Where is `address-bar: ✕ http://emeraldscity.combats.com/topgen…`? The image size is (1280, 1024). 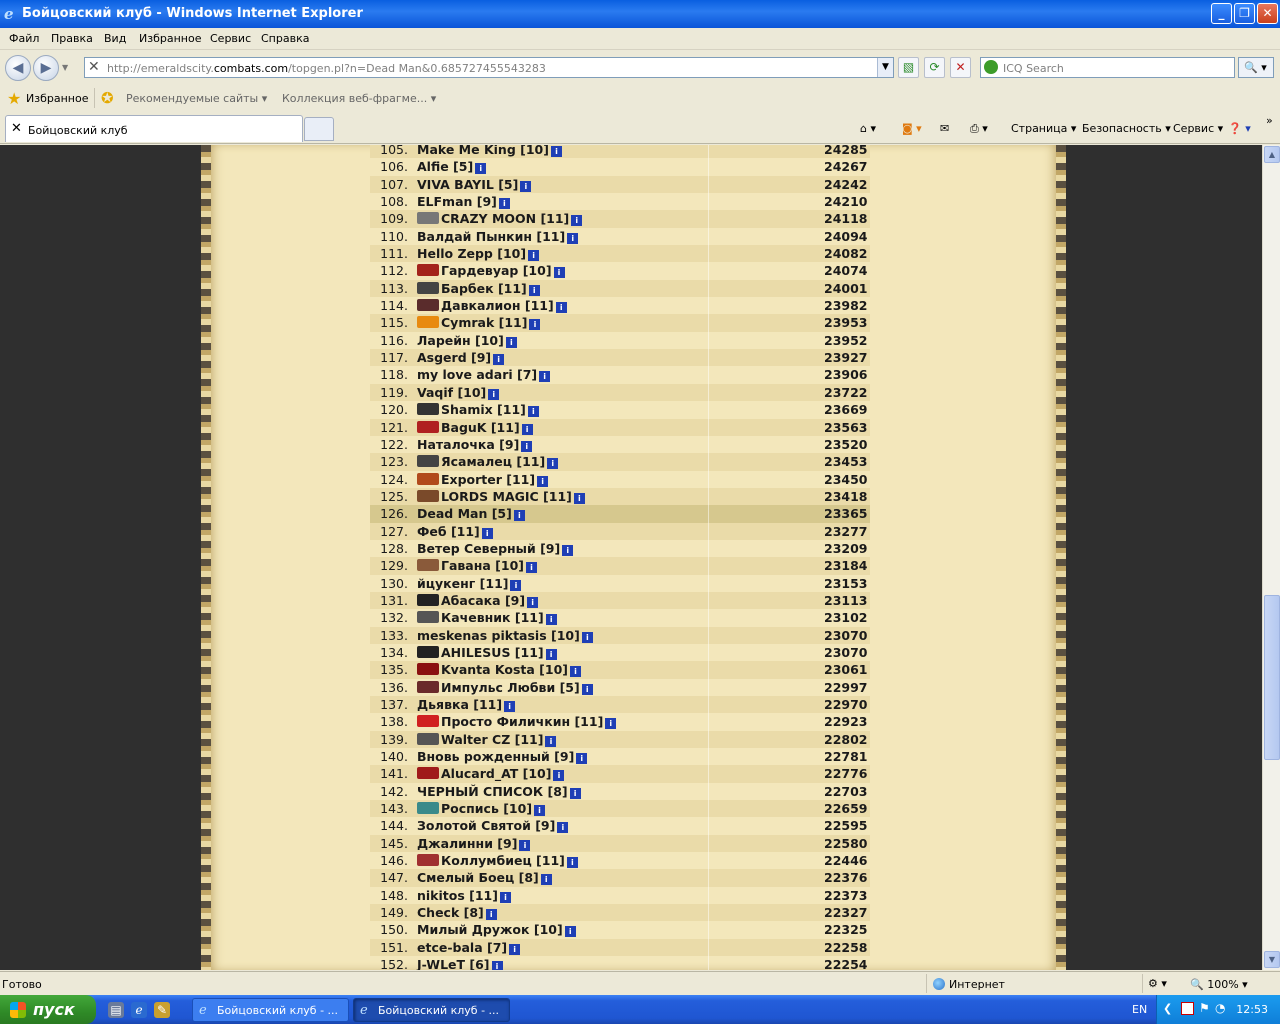
address-bar: ✕ http://emeraldscity.combats.com/topgen… is located at coordinates (489, 67).